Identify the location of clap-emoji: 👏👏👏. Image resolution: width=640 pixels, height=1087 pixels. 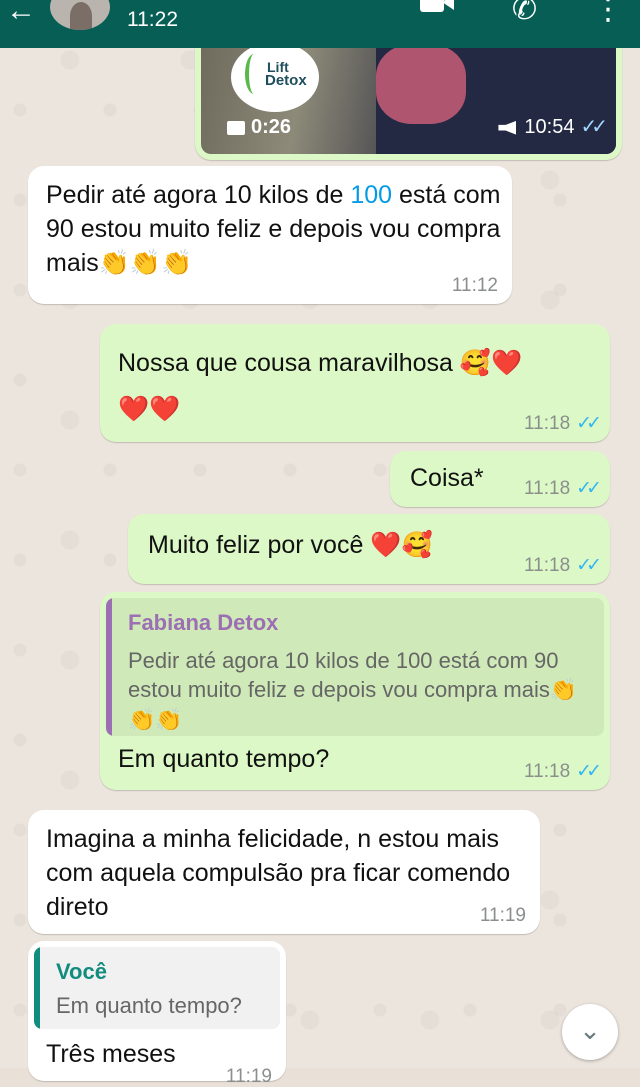
(145, 262).